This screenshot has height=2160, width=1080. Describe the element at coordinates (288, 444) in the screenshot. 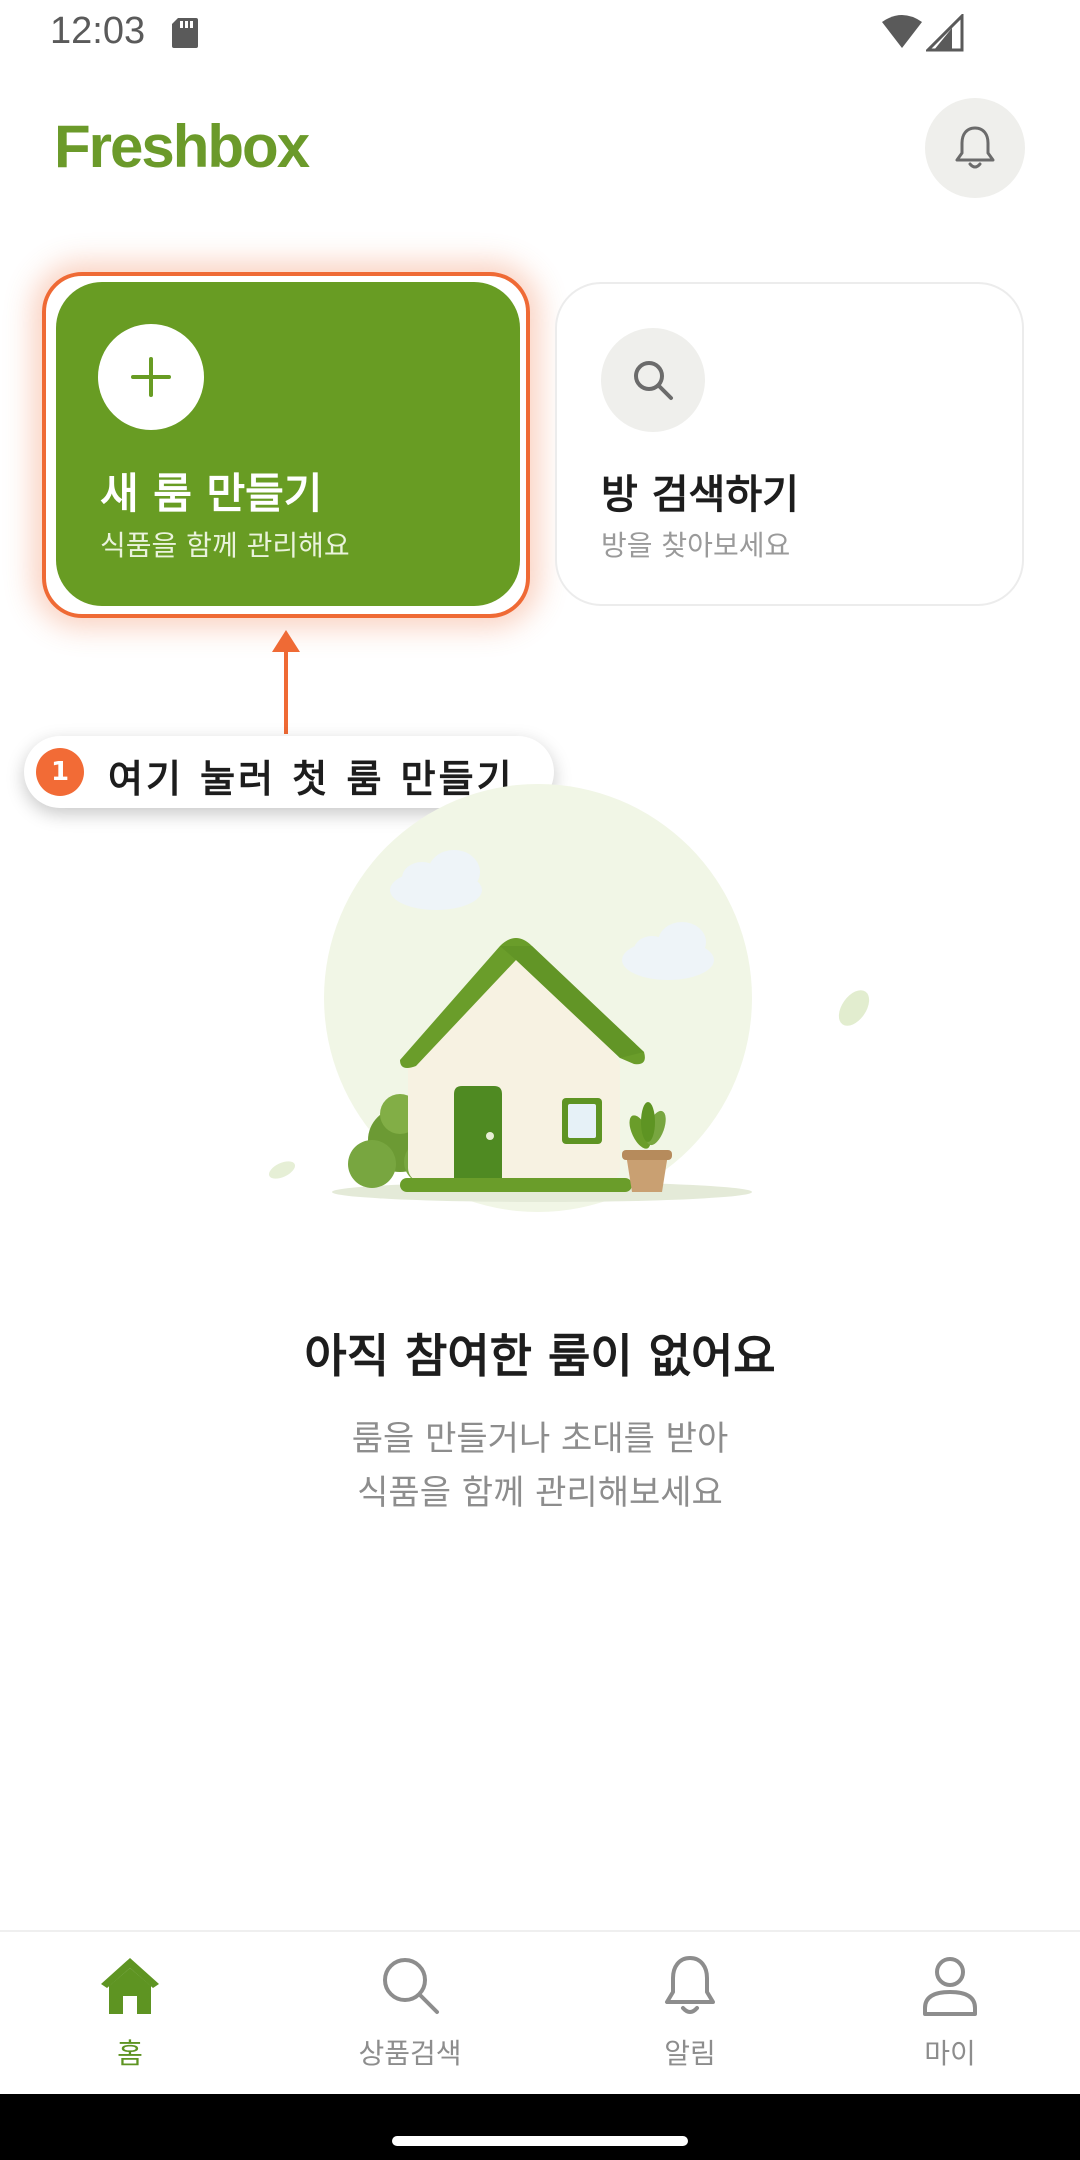

I see `create-room-card: 새 룸 만들기 식품을 함께 관리해요` at that location.